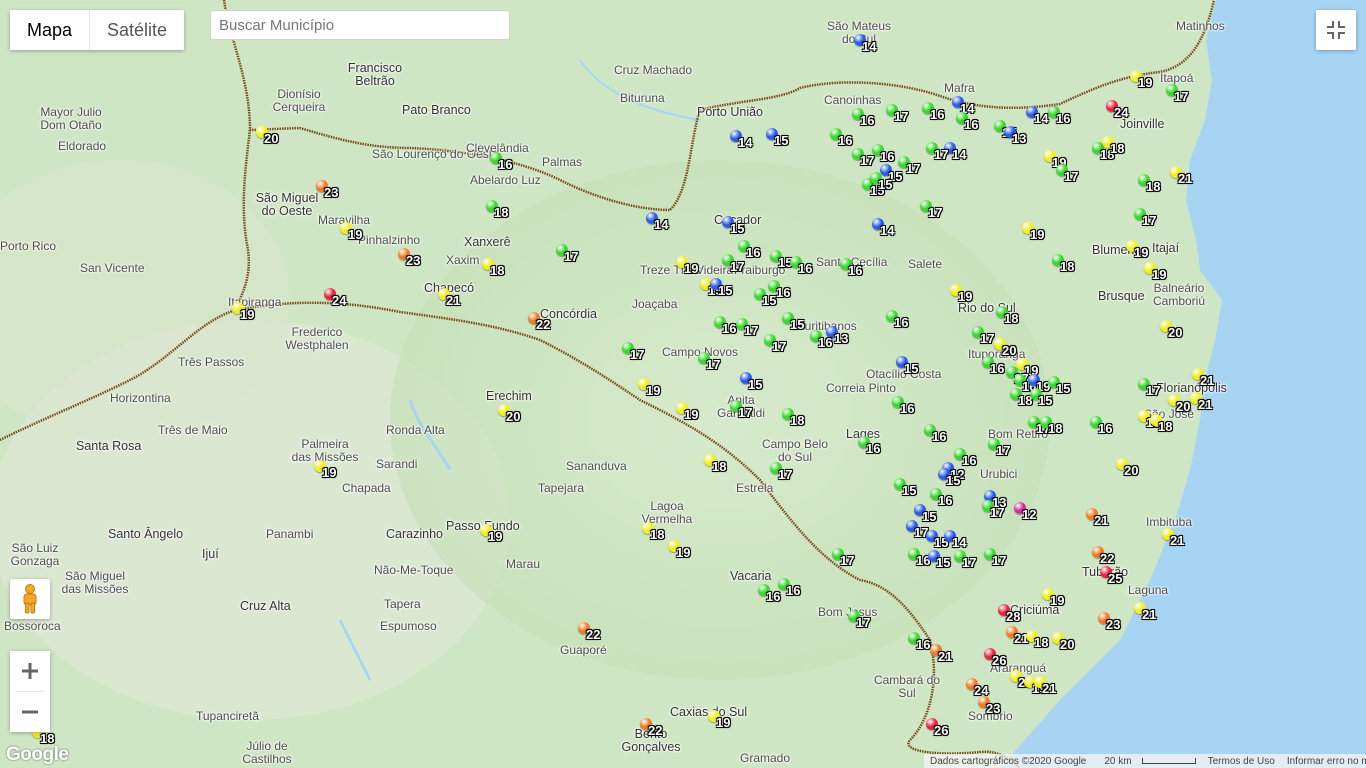 This screenshot has height=768, width=1366. What do you see at coordinates (1029, 517) in the screenshot?
I see `station-marker: 12` at bounding box center [1029, 517].